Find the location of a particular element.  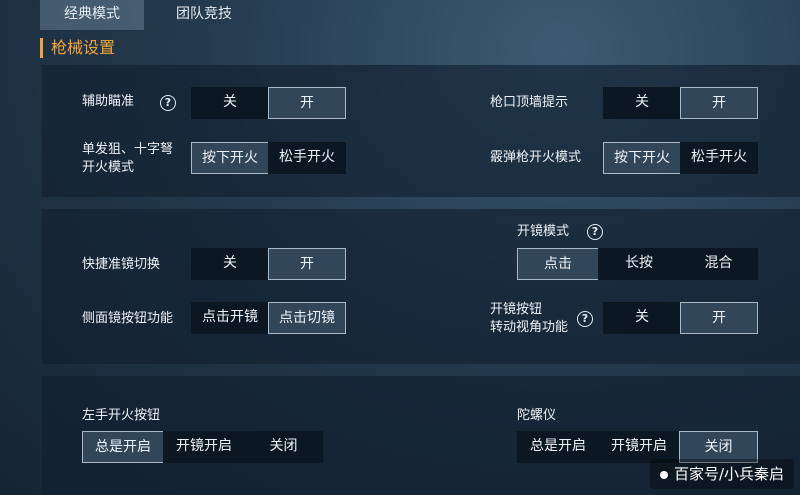

left-fire-off-button: 关闭 is located at coordinates (283, 447).